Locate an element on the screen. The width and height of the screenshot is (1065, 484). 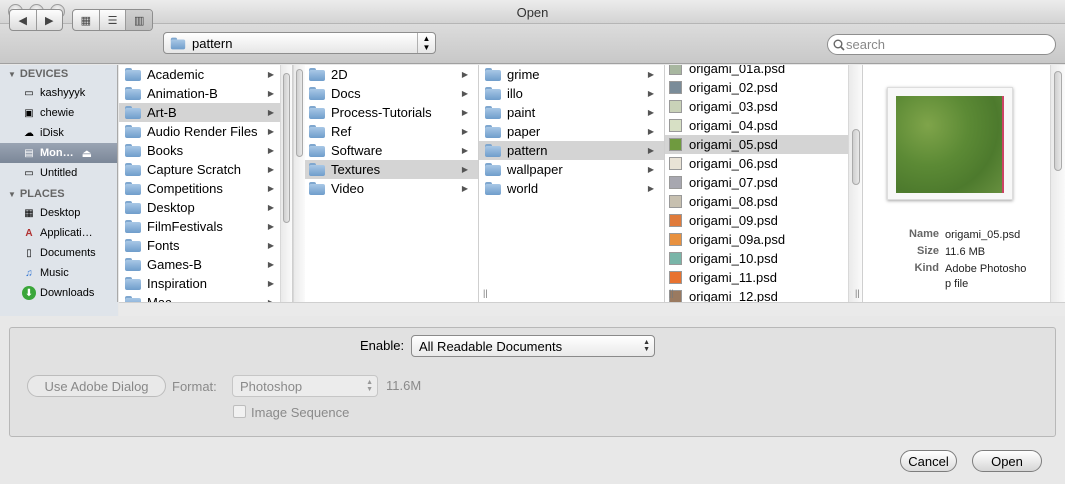
list-view-button: ☰ is located at coordinates (113, 20).